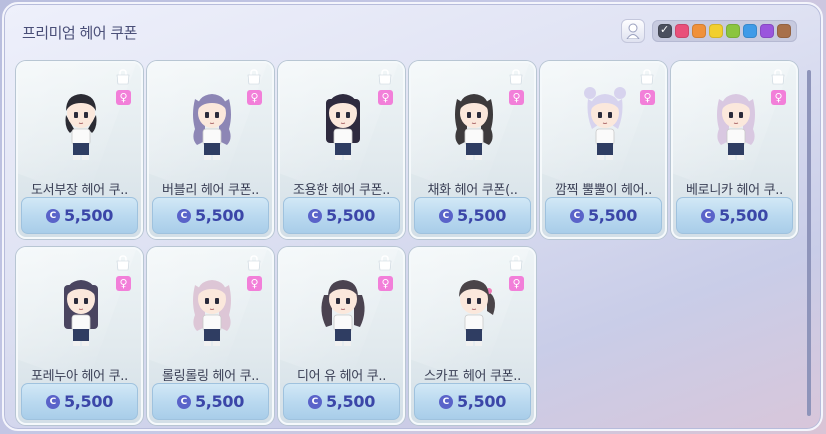 The height and width of the screenshot is (434, 826). I want to click on item-card: ♀ 롤링롤링 헤어 쿠.. C 5,500, so click(210, 336).